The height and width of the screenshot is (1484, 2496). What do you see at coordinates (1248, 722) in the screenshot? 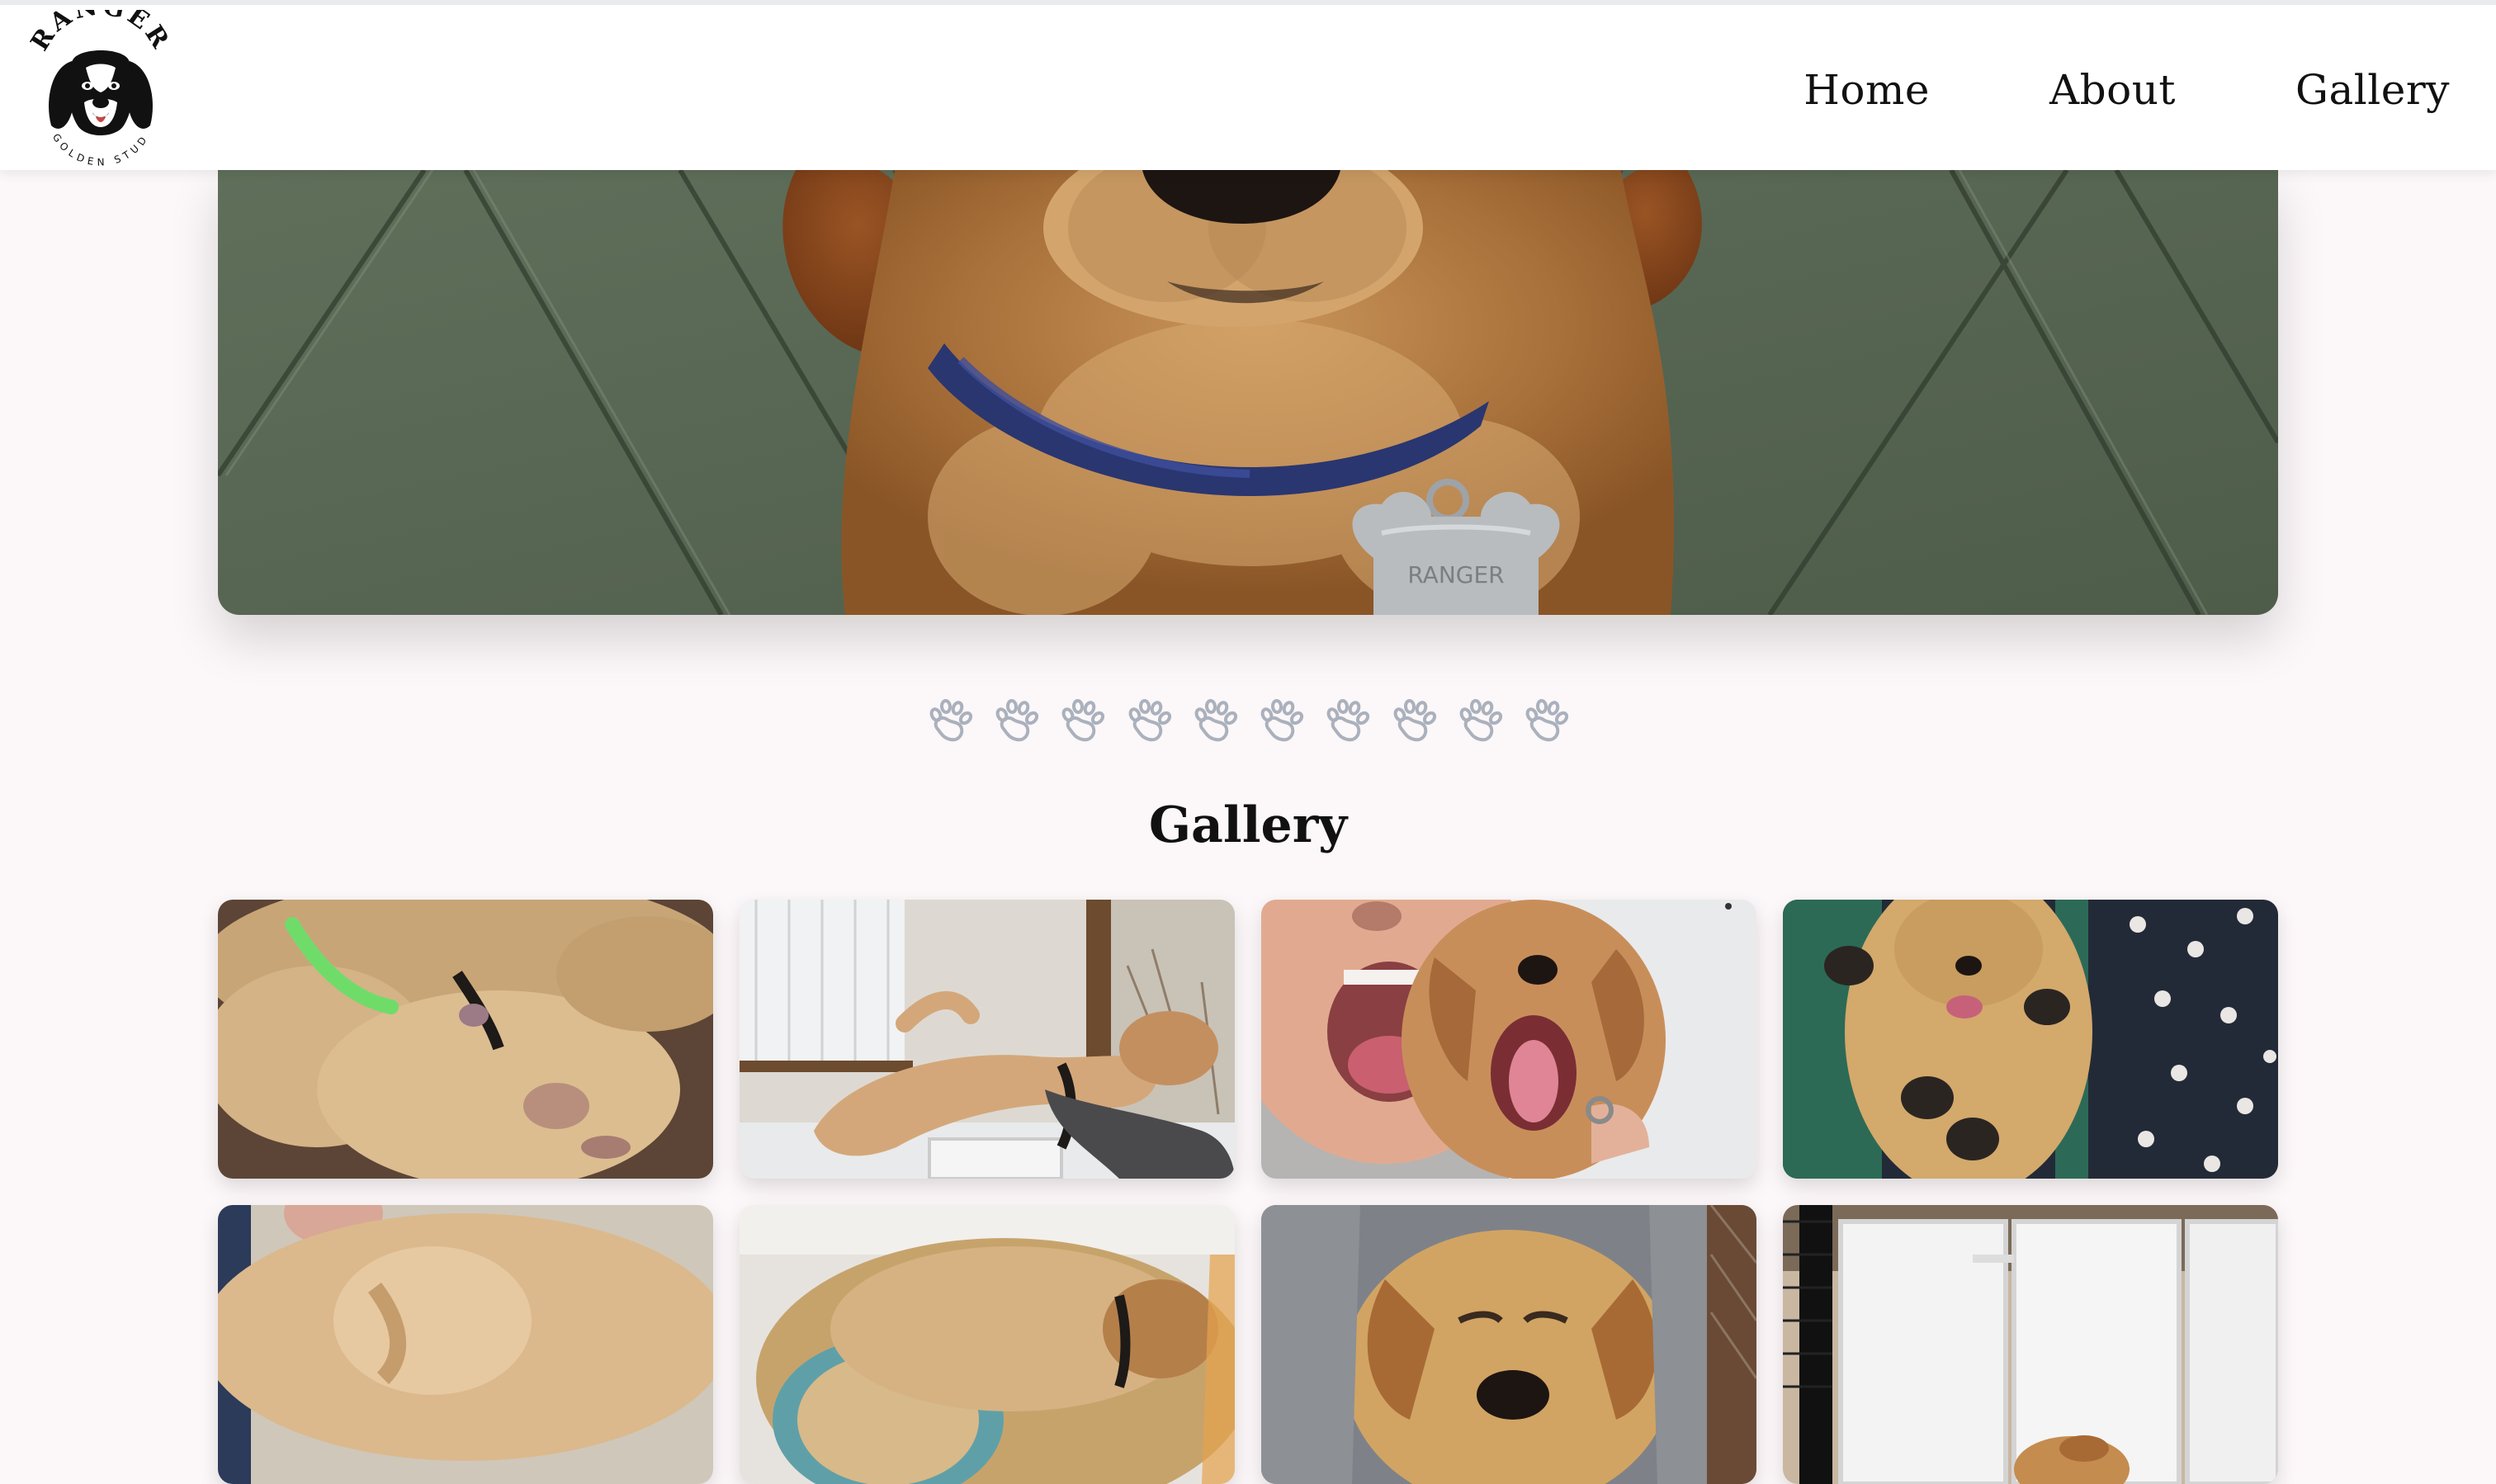
I see `paw-divider` at bounding box center [1248, 722].